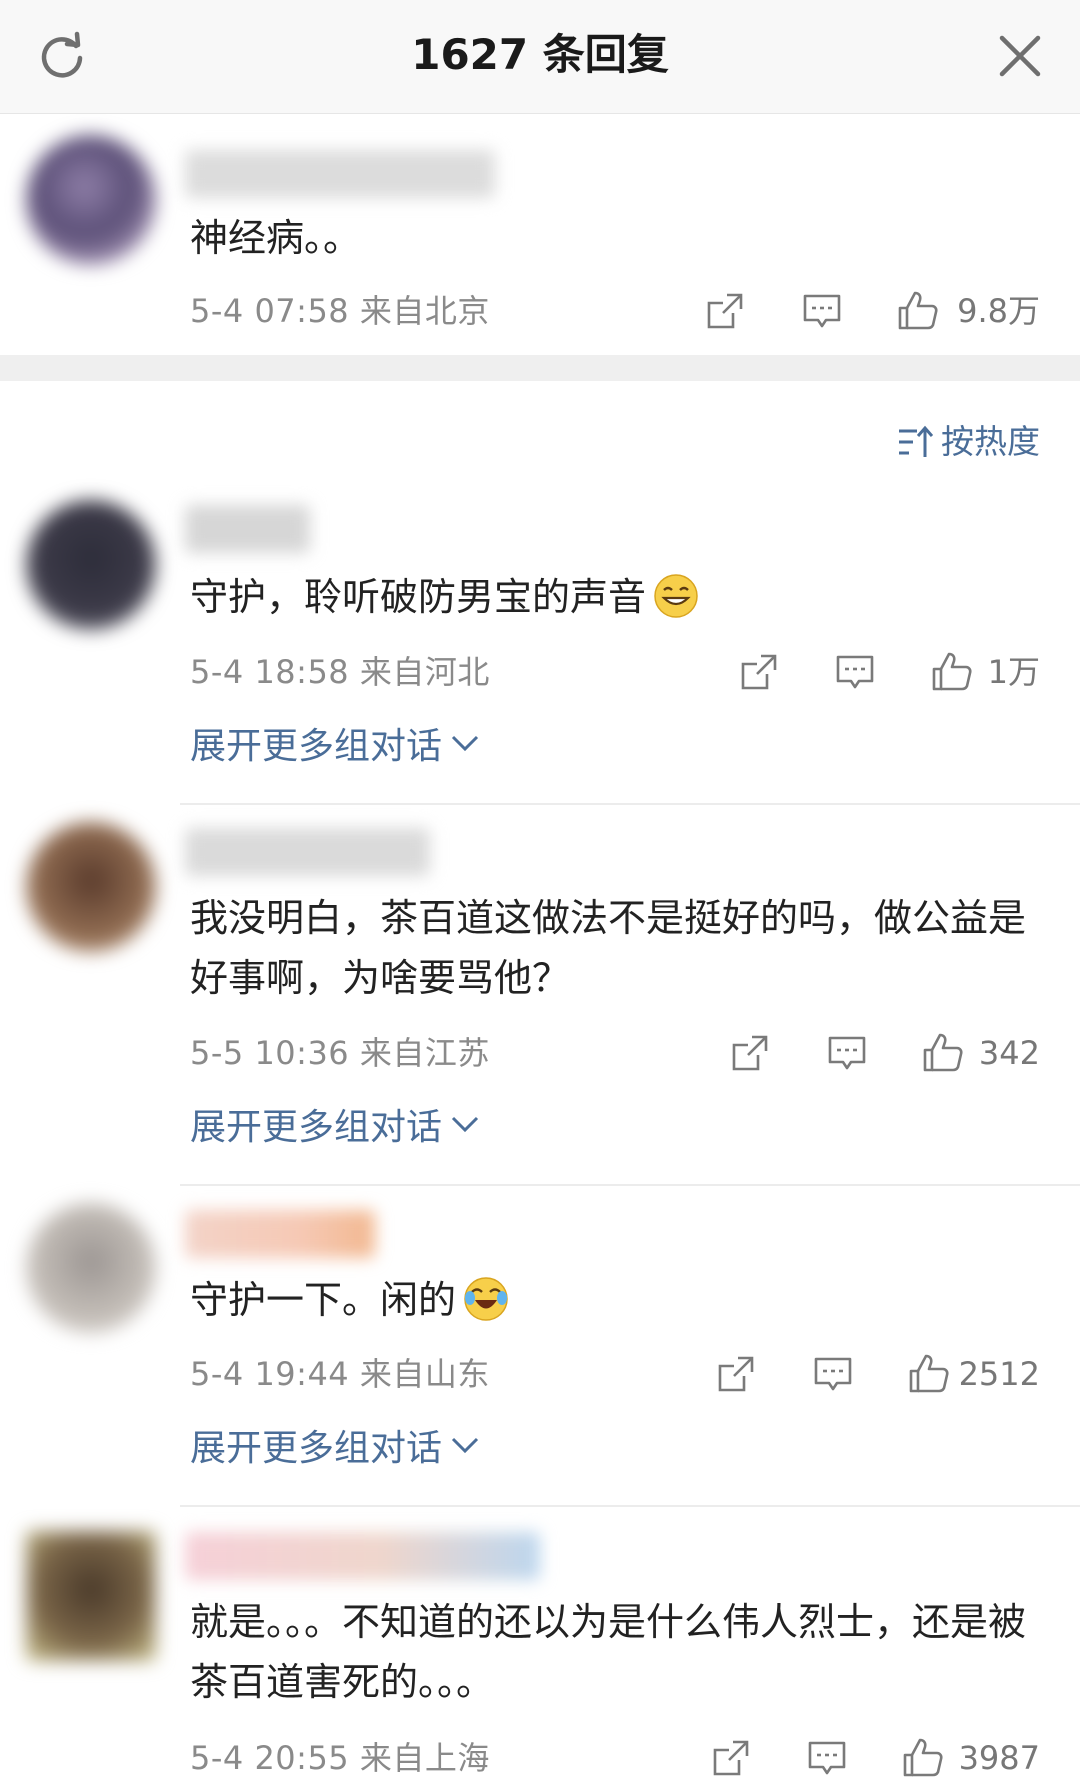 This screenshot has height=1784, width=1080. What do you see at coordinates (424, 1758) in the screenshot?
I see `comment-location: 来自上海` at bounding box center [424, 1758].